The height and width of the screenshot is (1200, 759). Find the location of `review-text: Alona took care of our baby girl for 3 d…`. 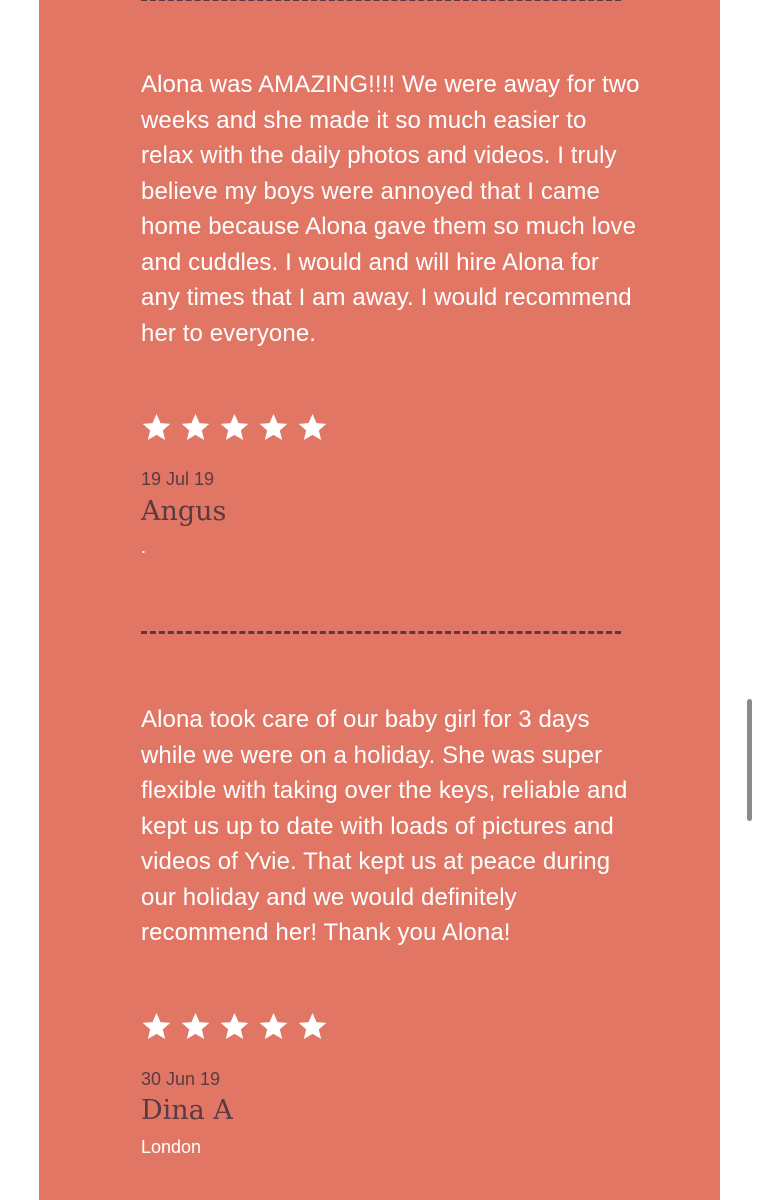

review-text: Alona took care of our baby girl for 3 d… is located at coordinates (384, 826).